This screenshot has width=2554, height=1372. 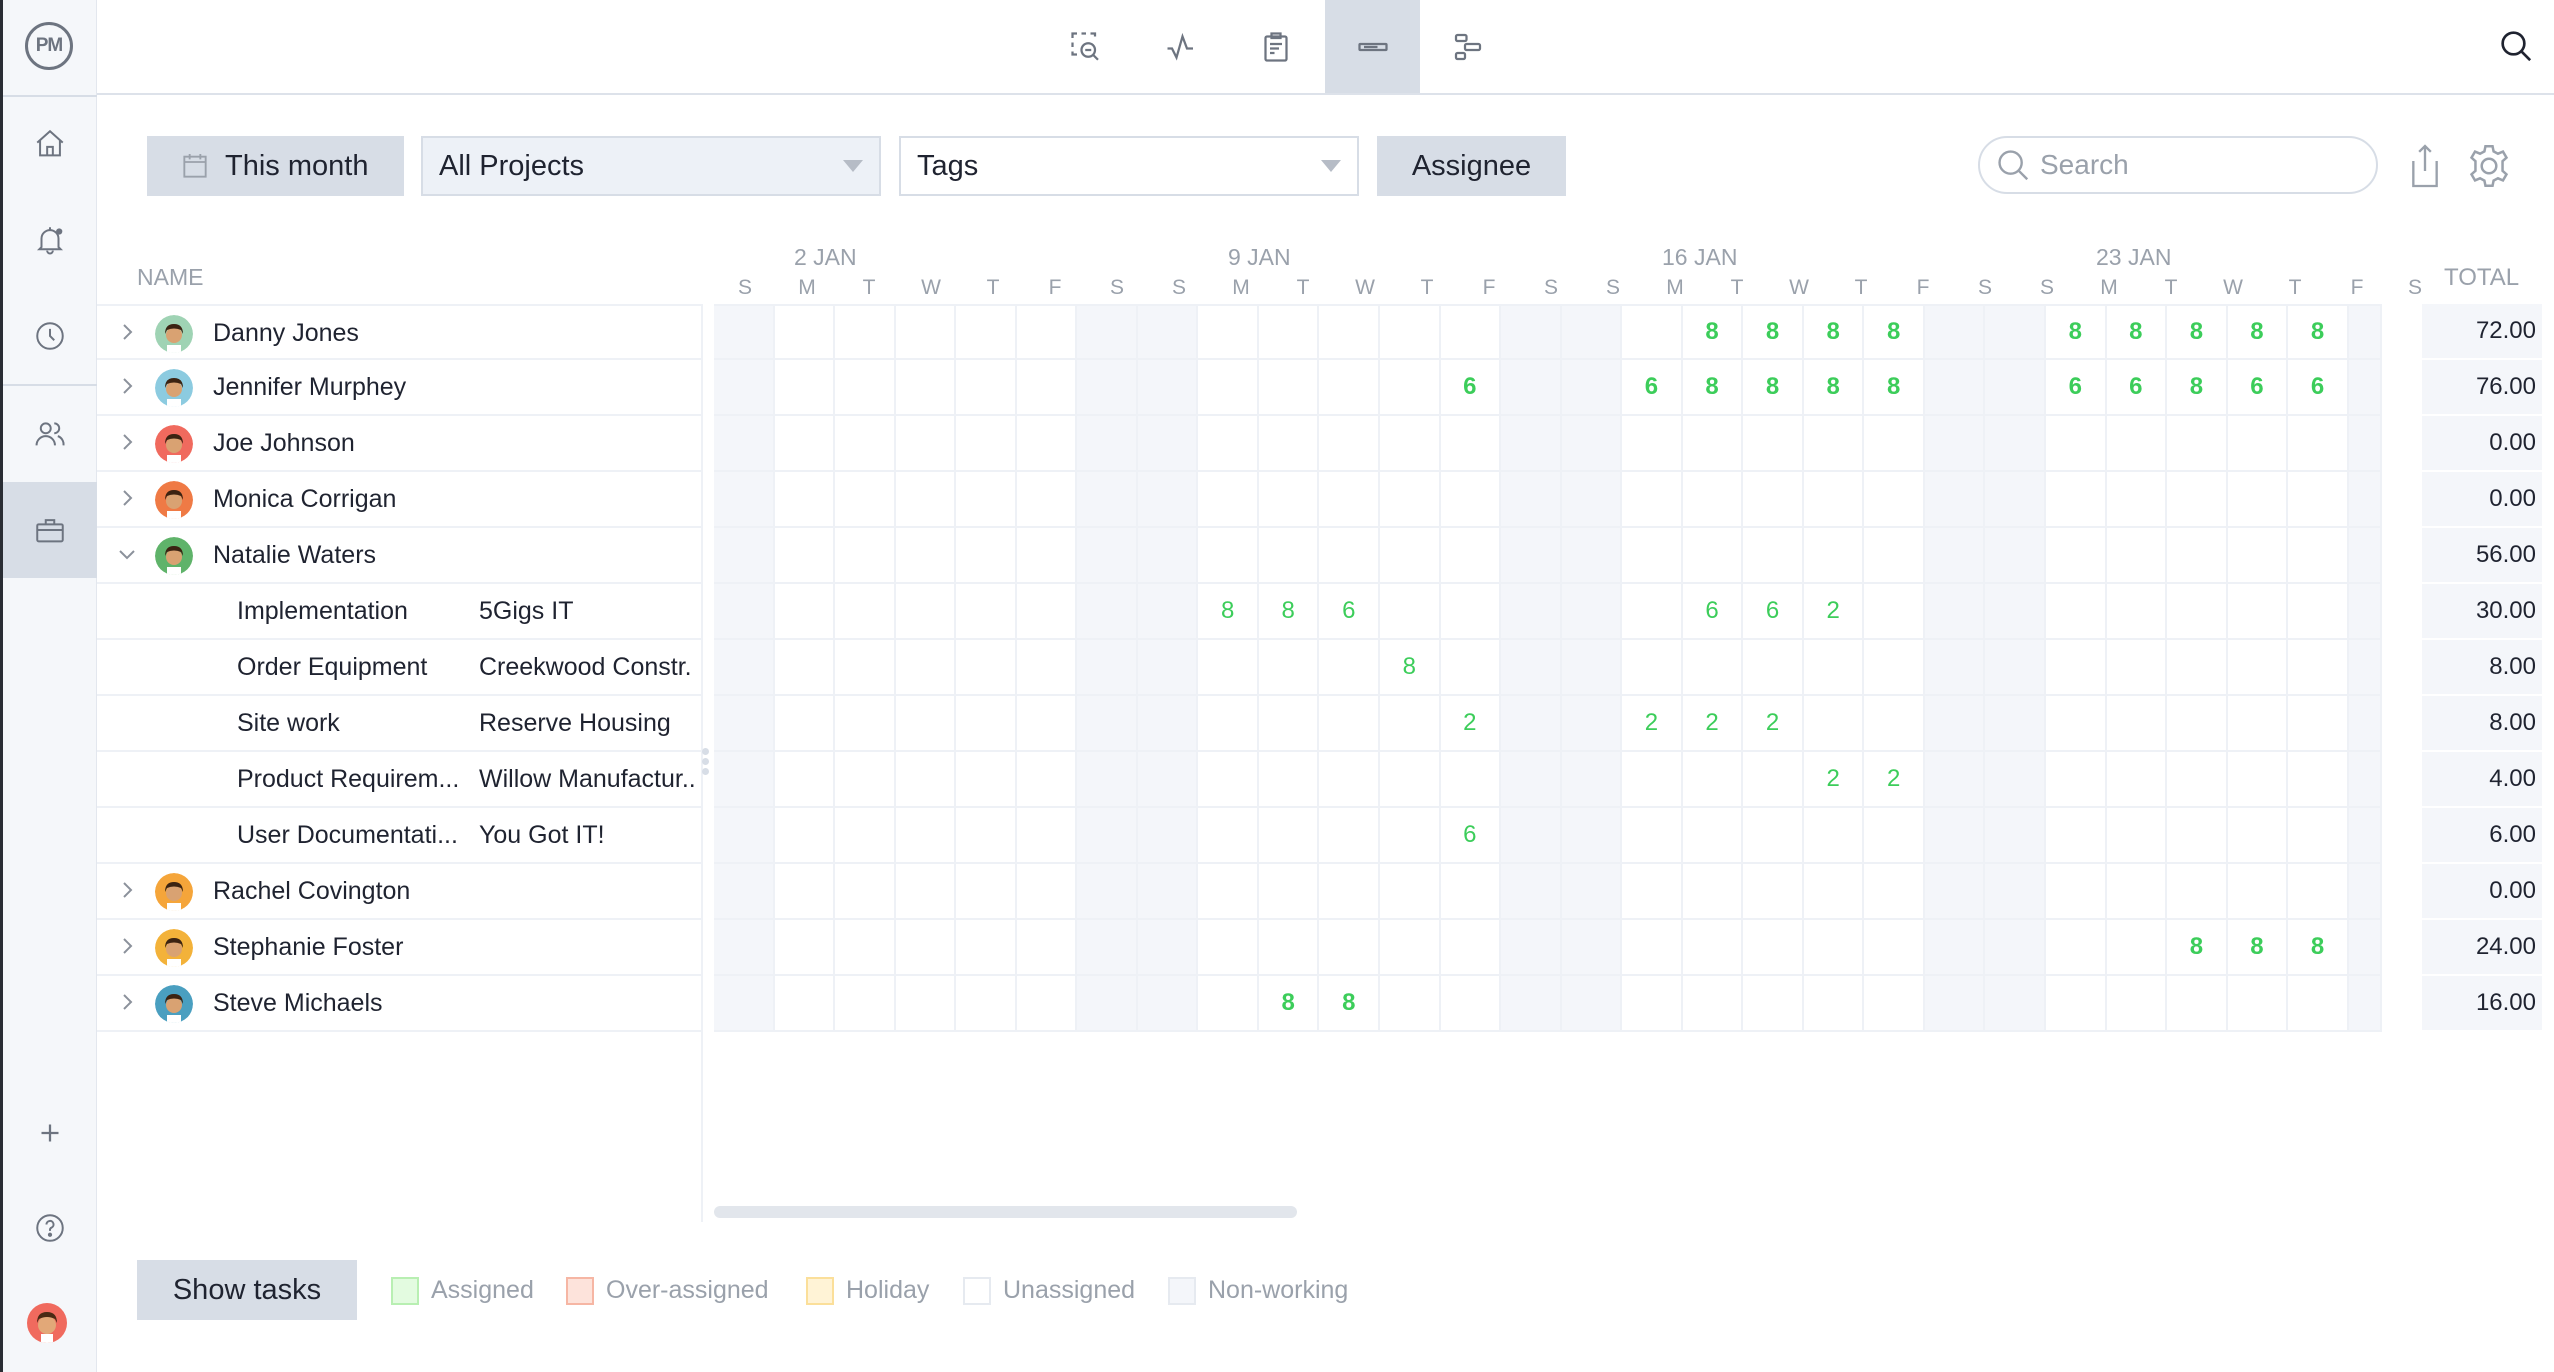 What do you see at coordinates (2425, 166) in the screenshot?
I see `export-button` at bounding box center [2425, 166].